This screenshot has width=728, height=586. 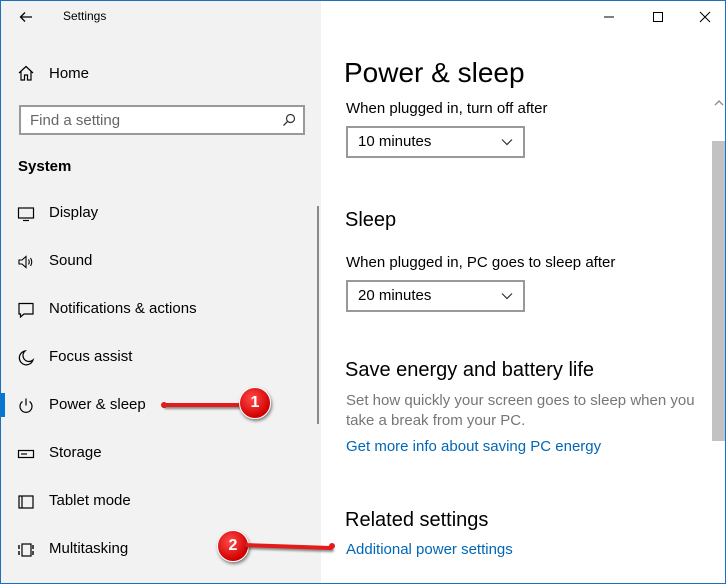 What do you see at coordinates (26, 357) in the screenshot?
I see `focus-assist-icon` at bounding box center [26, 357].